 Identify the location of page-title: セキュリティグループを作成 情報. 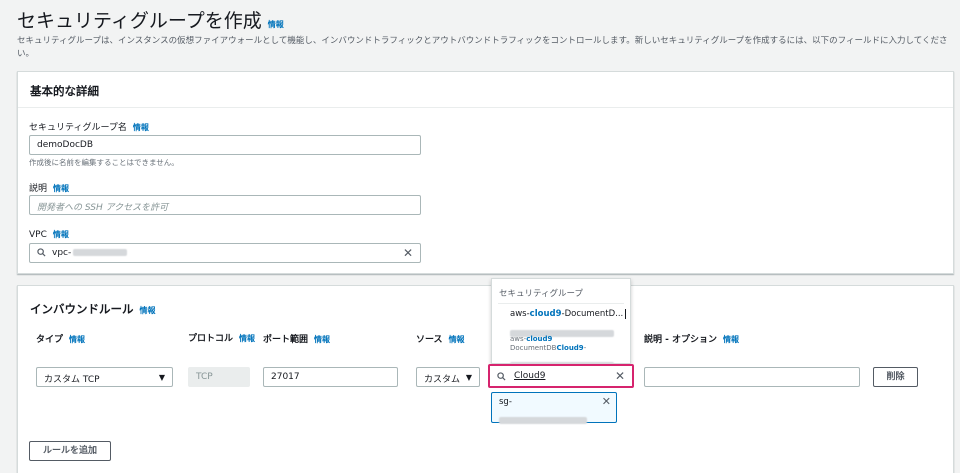
(150, 19).